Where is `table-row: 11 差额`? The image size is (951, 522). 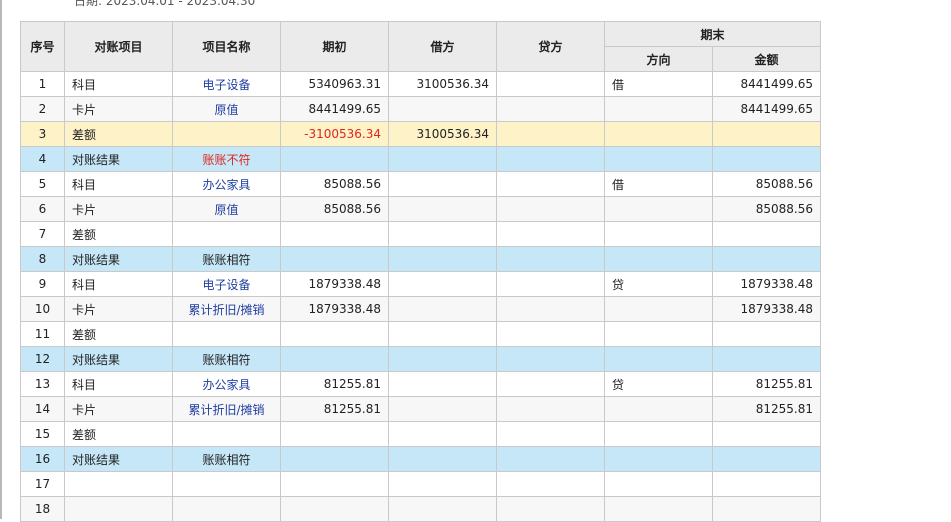
table-row: 11 差额 is located at coordinates (420, 334).